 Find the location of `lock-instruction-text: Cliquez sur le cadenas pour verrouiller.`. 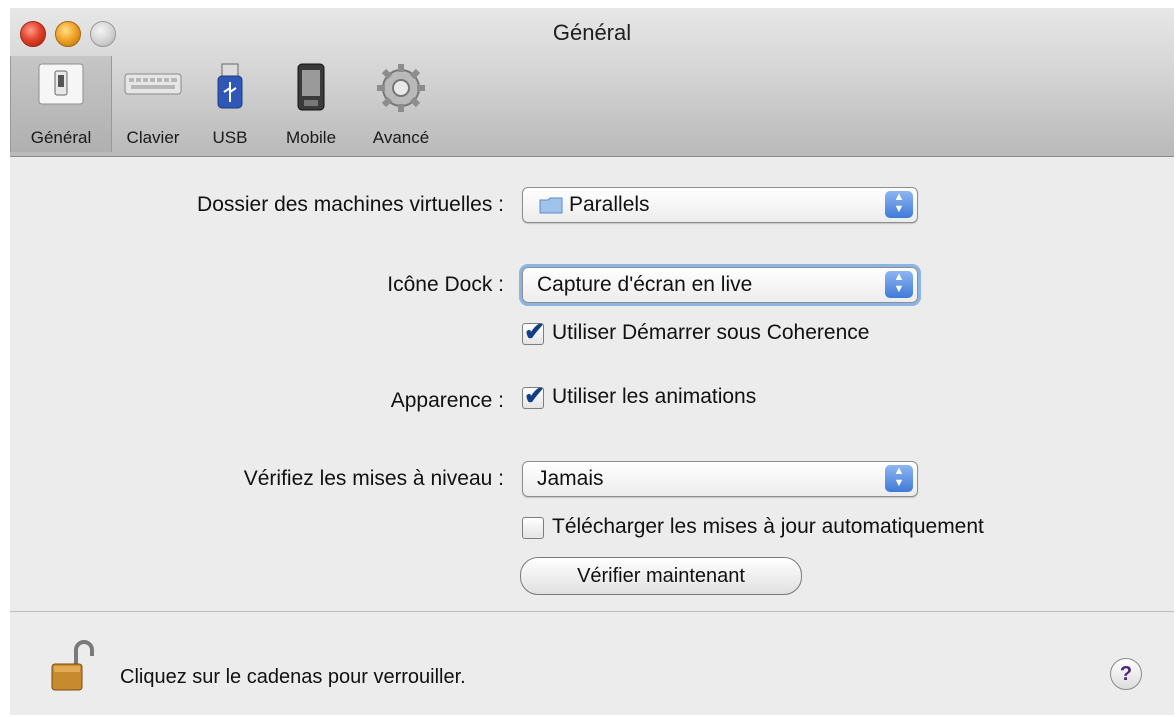

lock-instruction-text: Cliquez sur le cadenas pour verrouiller. is located at coordinates (293, 677).